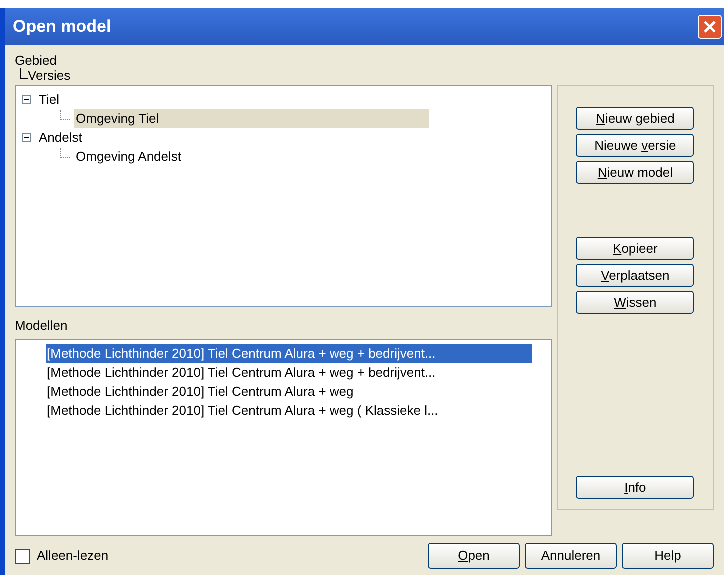 This screenshot has width=724, height=575. What do you see at coordinates (49, 75) in the screenshot?
I see `tree-subheader: Versies` at bounding box center [49, 75].